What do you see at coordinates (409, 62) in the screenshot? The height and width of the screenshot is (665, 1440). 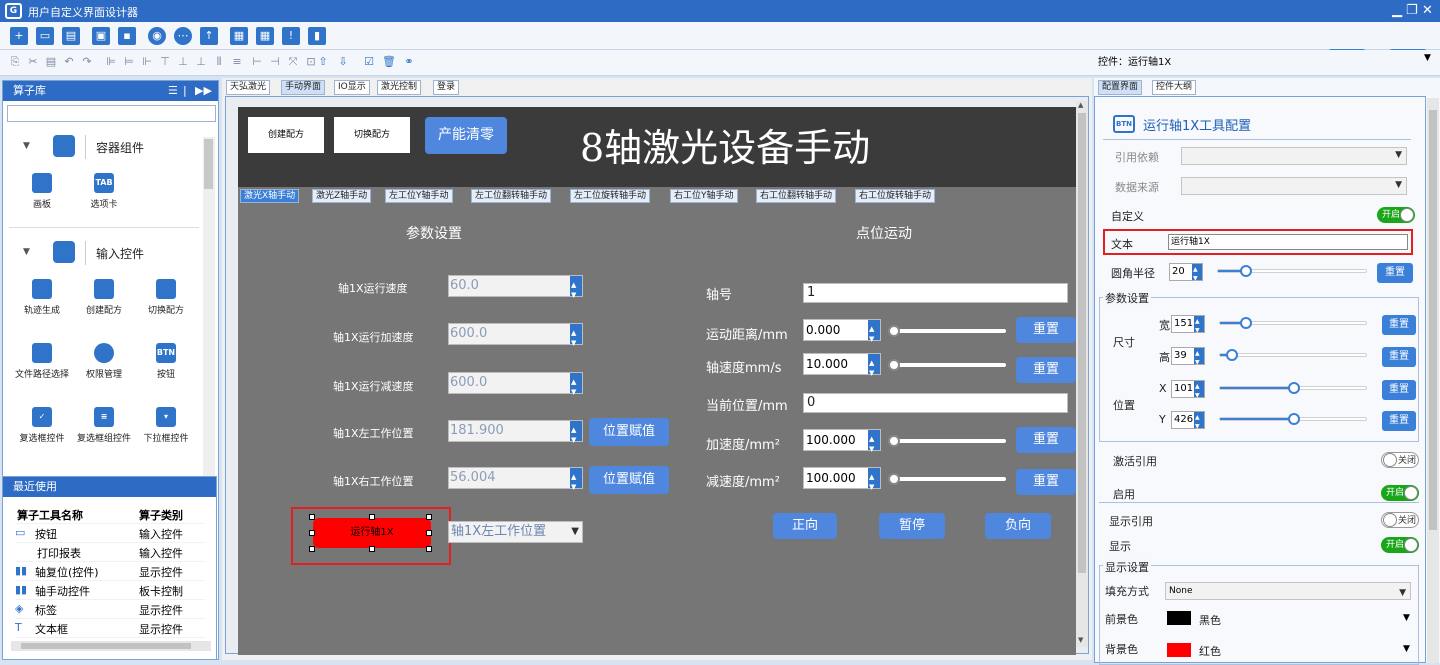 I see `link-icon: ⚭` at bounding box center [409, 62].